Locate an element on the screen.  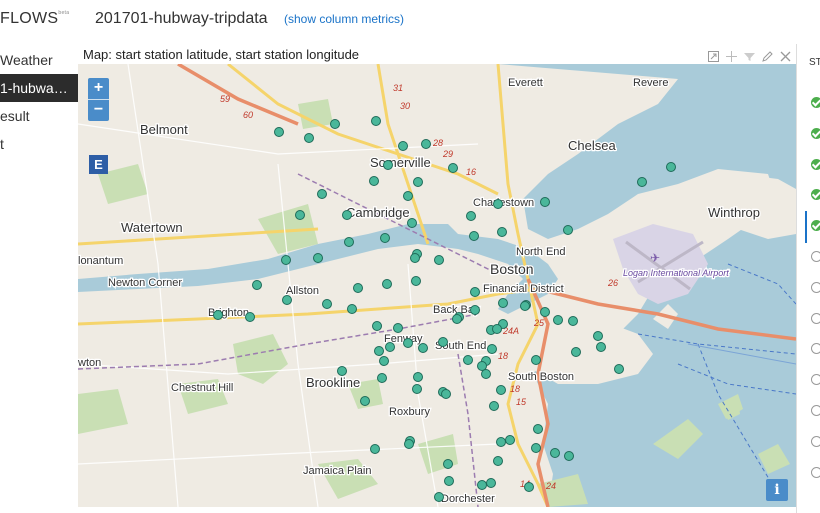
edit-pencil-icon is located at coordinates (767, 56).